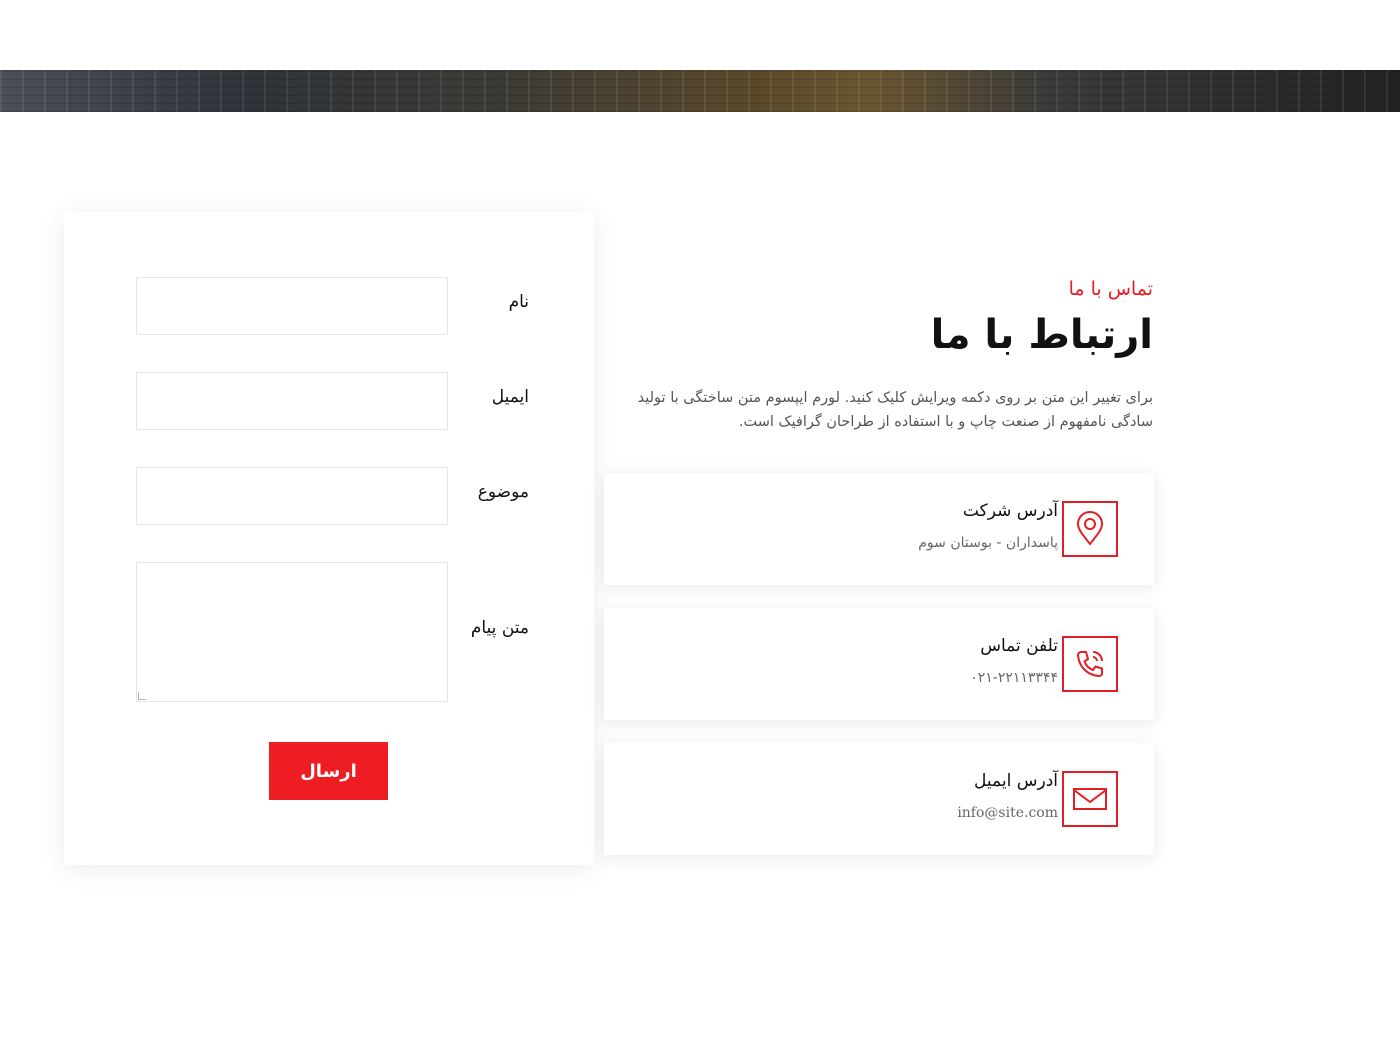  I want to click on address-card: آدرس شرکت پاسداران - بوستان سوم, so click(879, 529).